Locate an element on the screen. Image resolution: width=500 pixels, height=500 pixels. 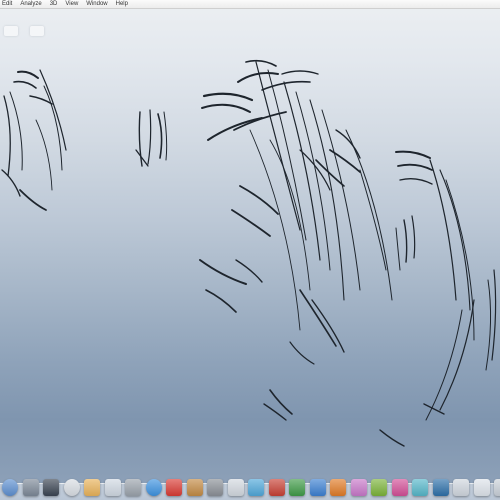
preview-icon is located at coordinates (235, 487).